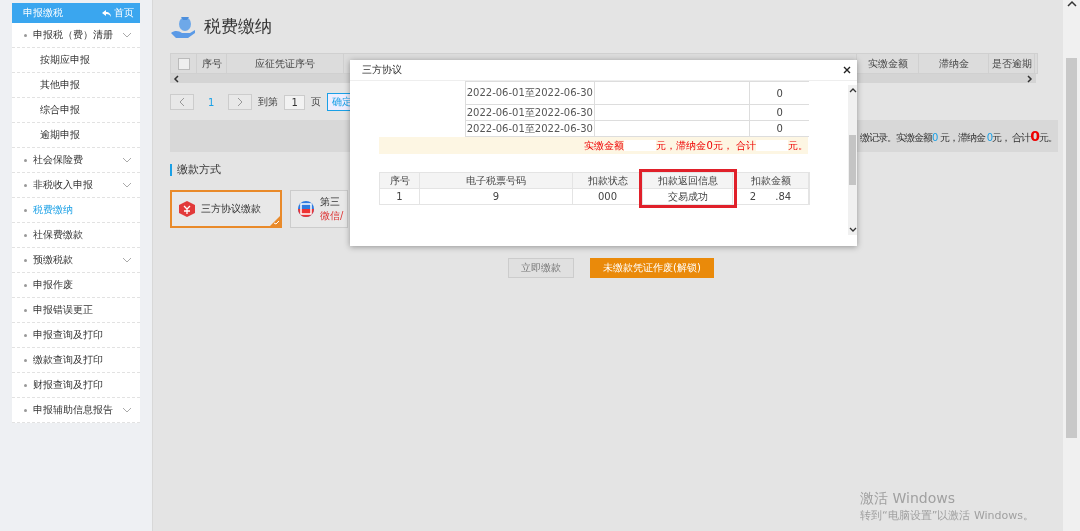 Image resolution: width=1080 pixels, height=531 pixels. What do you see at coordinates (496, 197) in the screenshot?
I see `table-cell-text: 9` at bounding box center [496, 197].